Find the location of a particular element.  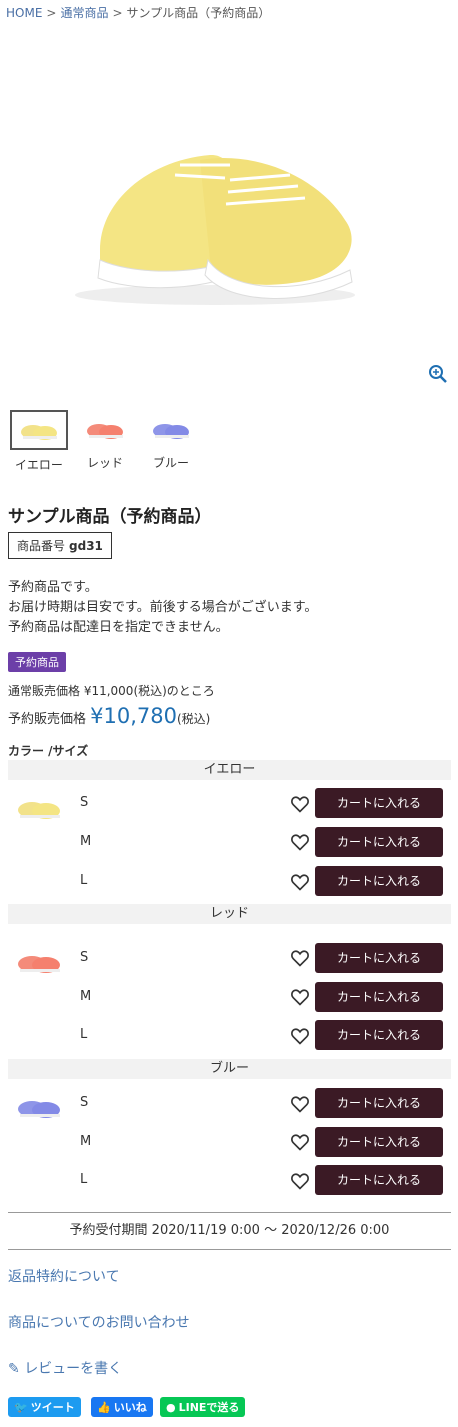

sale-price: 予約販売価格 ¥10,780(税込) is located at coordinates (109, 716).